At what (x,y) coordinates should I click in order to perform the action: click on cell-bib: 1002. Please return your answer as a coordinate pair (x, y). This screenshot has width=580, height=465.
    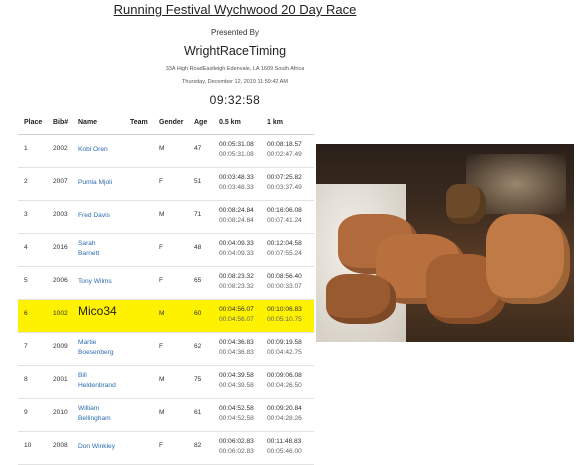
    Looking at the image, I should click on (60, 313).